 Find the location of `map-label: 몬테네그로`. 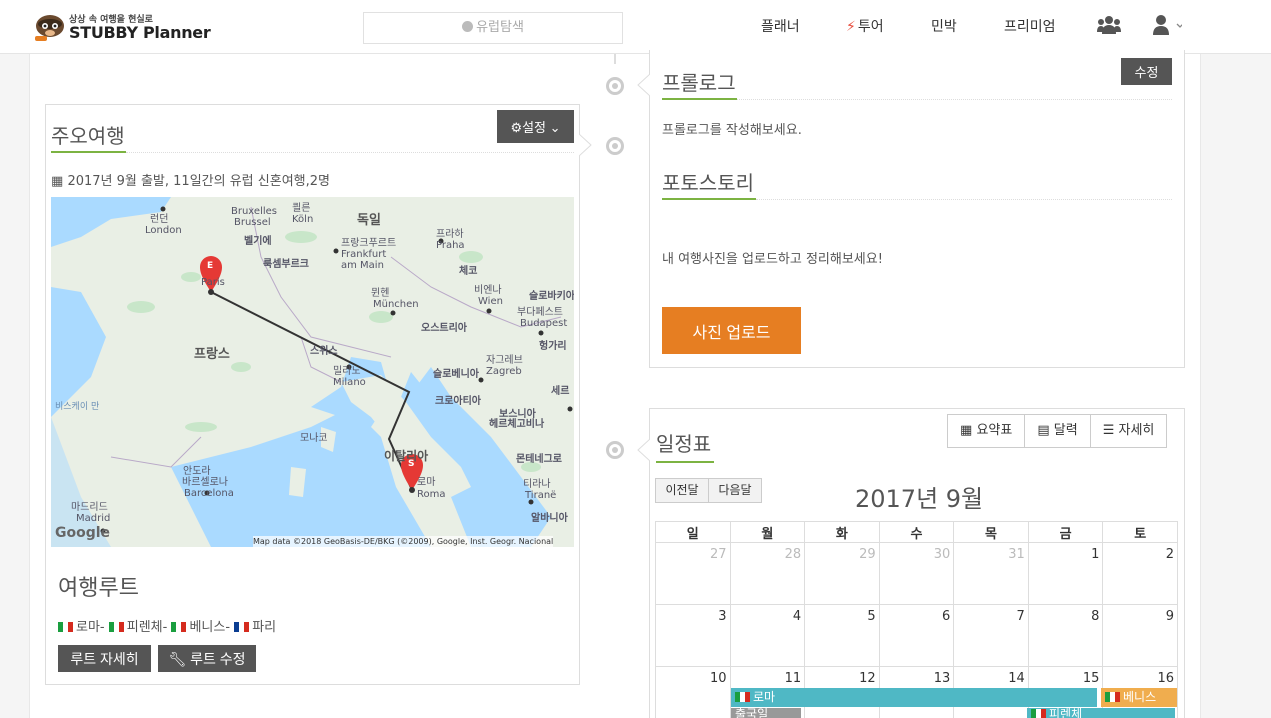

map-label: 몬테네그로 is located at coordinates (539, 459).